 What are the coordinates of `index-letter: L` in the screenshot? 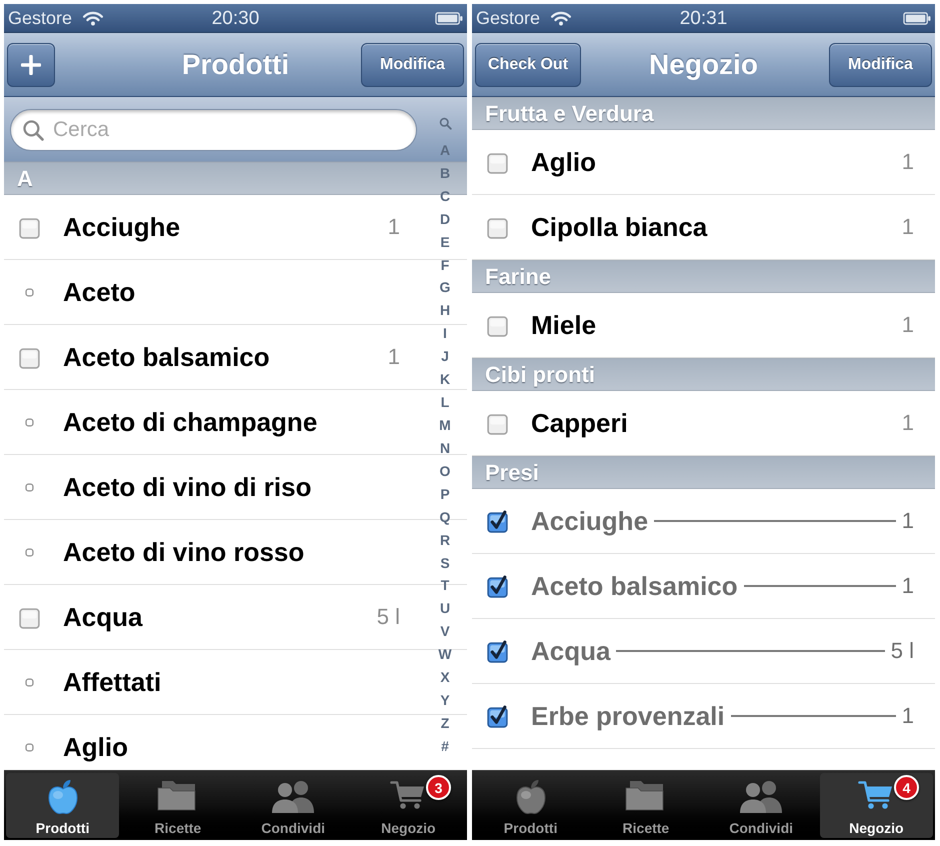 It's located at (445, 402).